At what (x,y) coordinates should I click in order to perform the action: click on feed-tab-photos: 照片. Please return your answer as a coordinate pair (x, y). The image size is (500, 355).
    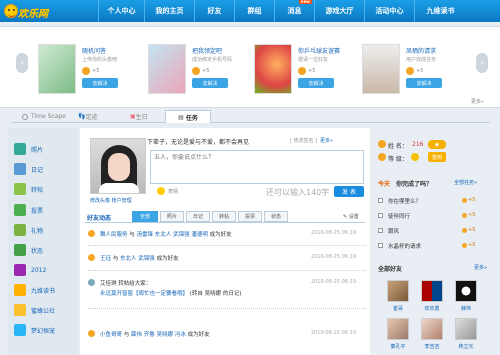
    Looking at the image, I should click on (172, 216).